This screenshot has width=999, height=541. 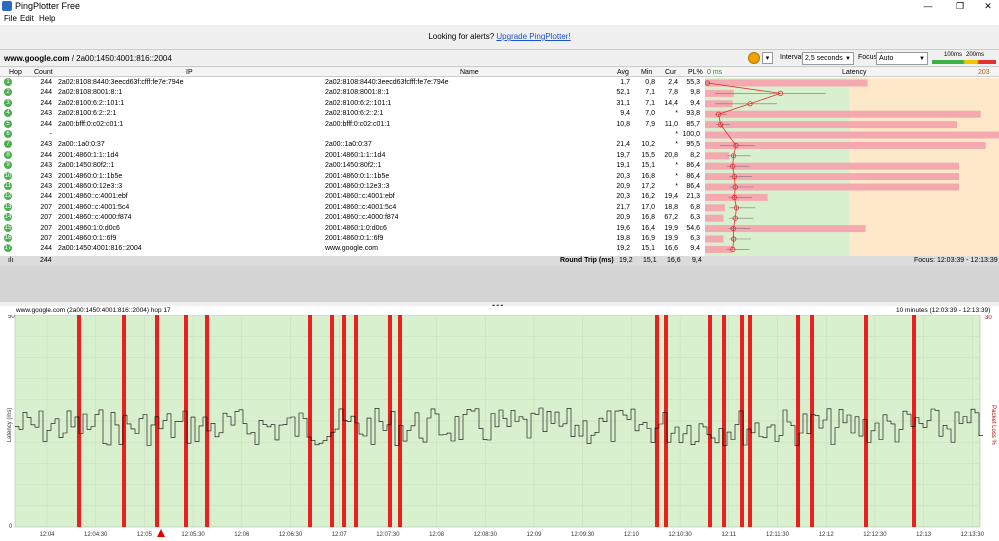 I want to click on cell-name: 2001:4860:0:1::6f9, so click(x=354, y=238).